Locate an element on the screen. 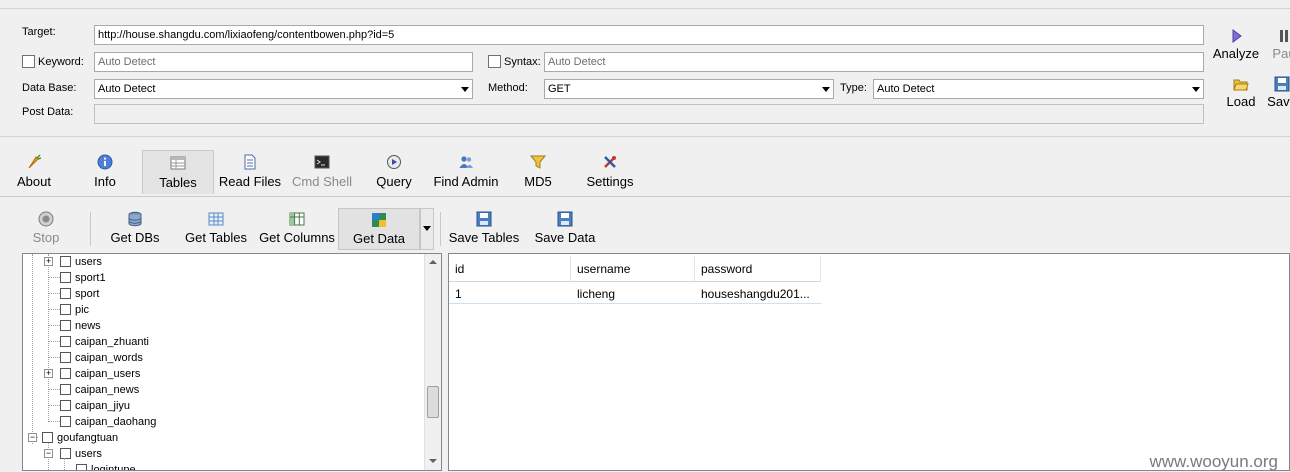 The width and height of the screenshot is (1290, 472). tab-tables: Tables is located at coordinates (178, 172).